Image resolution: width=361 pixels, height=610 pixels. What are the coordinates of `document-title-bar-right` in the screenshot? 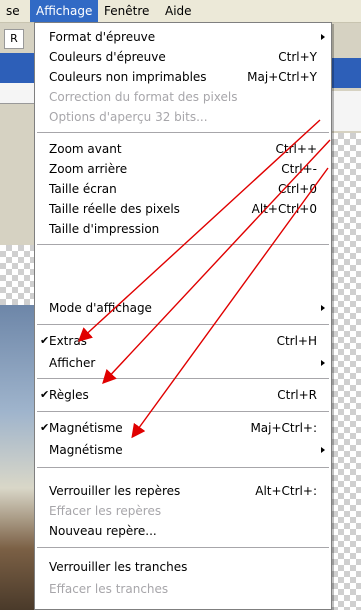 It's located at (346, 73).